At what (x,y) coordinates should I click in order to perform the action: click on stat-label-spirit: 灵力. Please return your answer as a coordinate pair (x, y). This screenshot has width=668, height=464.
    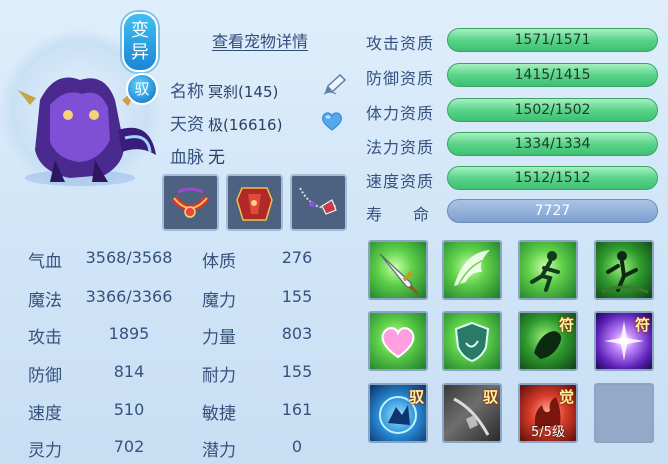
    Looking at the image, I should click on (45, 451).